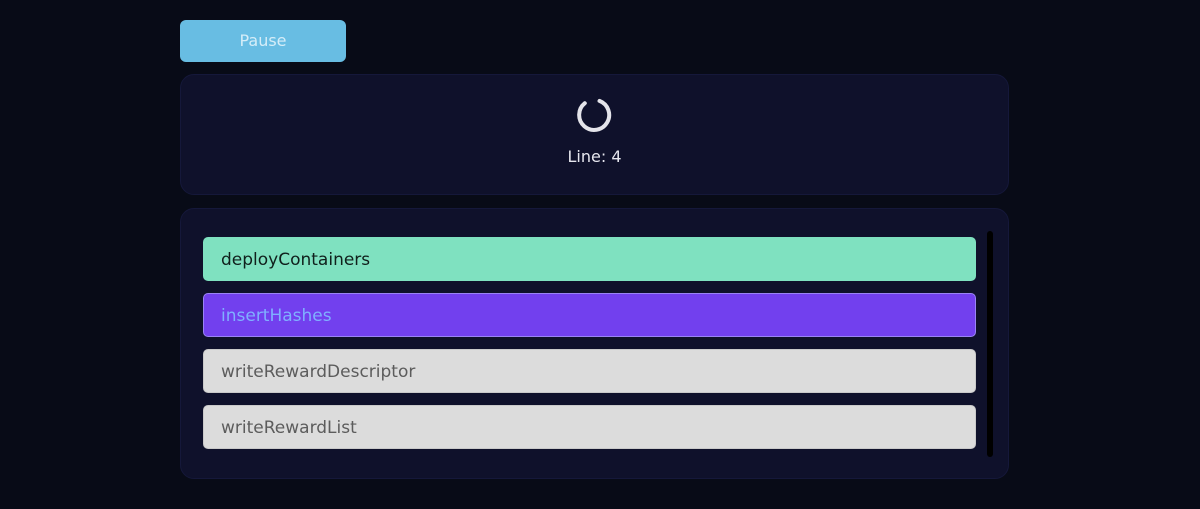 The image size is (1200, 509). I want to click on loading-spinner-icon, so click(594, 115).